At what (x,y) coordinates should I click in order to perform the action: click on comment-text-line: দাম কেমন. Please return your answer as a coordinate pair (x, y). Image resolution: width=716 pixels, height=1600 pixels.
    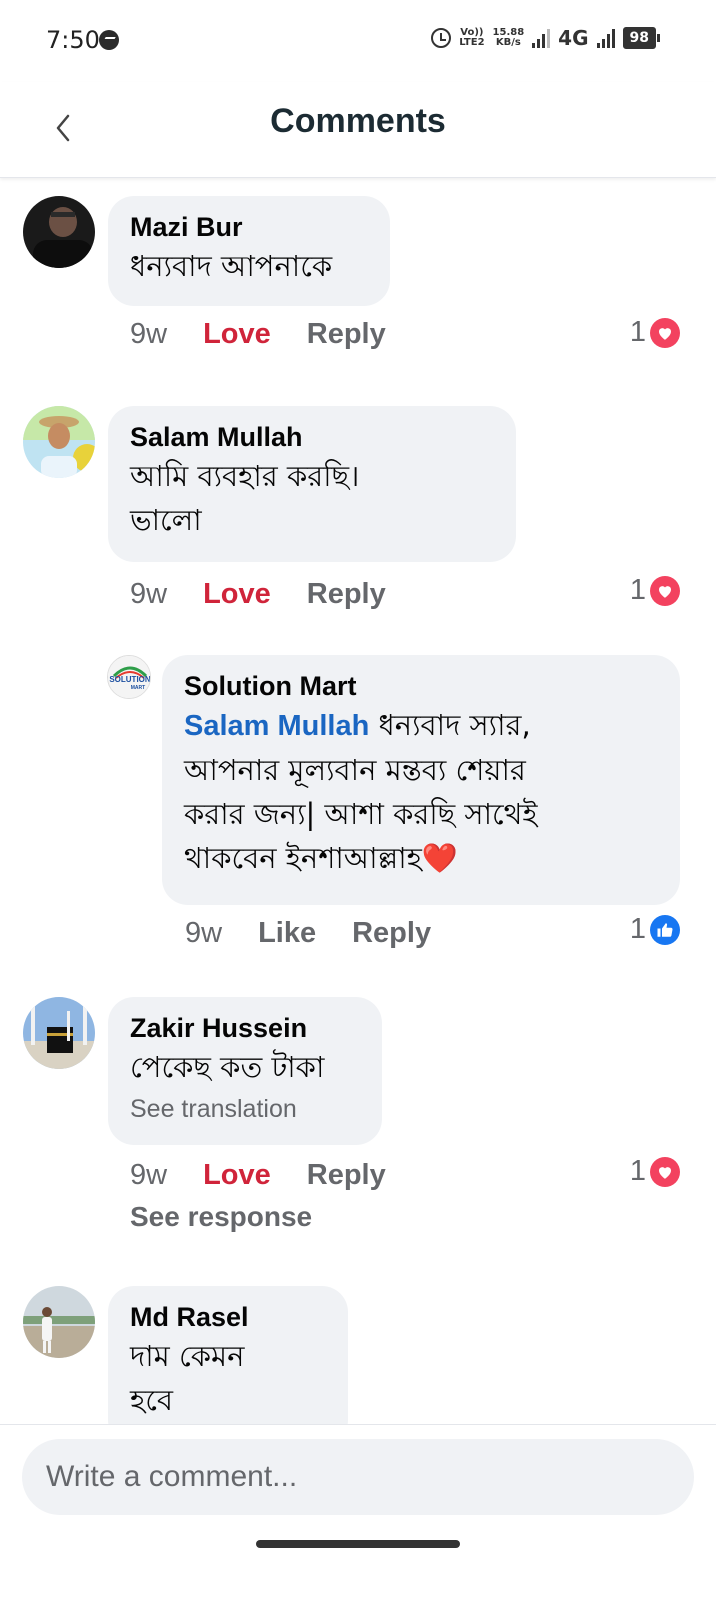
    Looking at the image, I should click on (187, 1356).